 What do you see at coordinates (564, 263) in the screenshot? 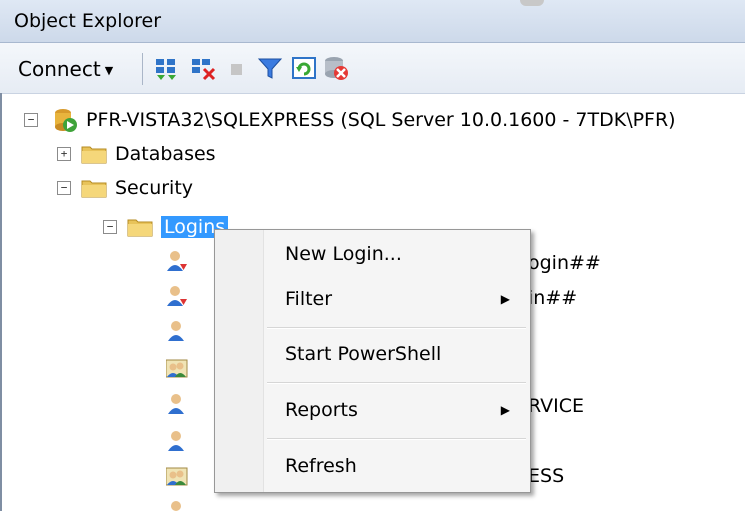
I see `login-name-fragment: ogin##` at bounding box center [564, 263].